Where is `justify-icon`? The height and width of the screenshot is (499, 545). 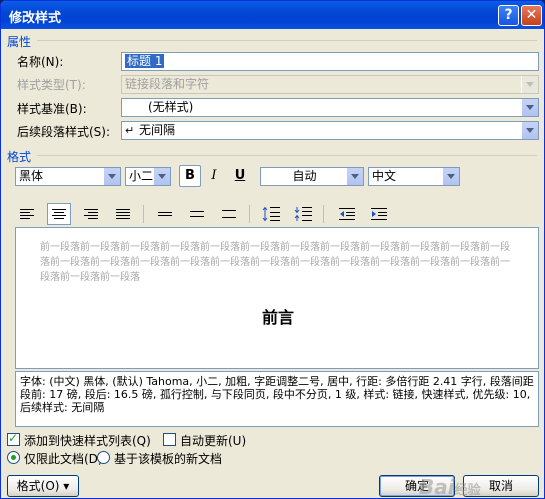 justify-icon is located at coordinates (123, 214).